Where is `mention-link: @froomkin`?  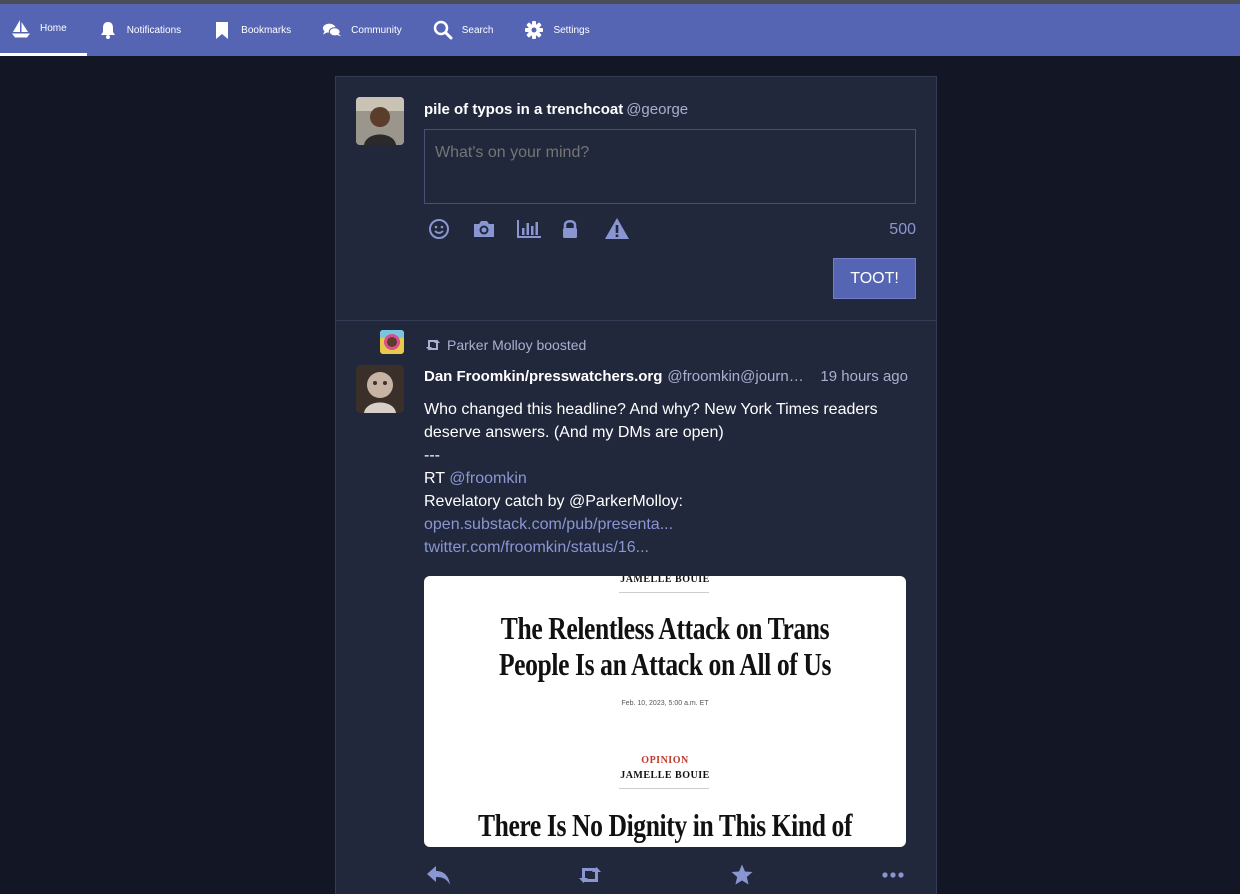 mention-link: @froomkin is located at coordinates (488, 478).